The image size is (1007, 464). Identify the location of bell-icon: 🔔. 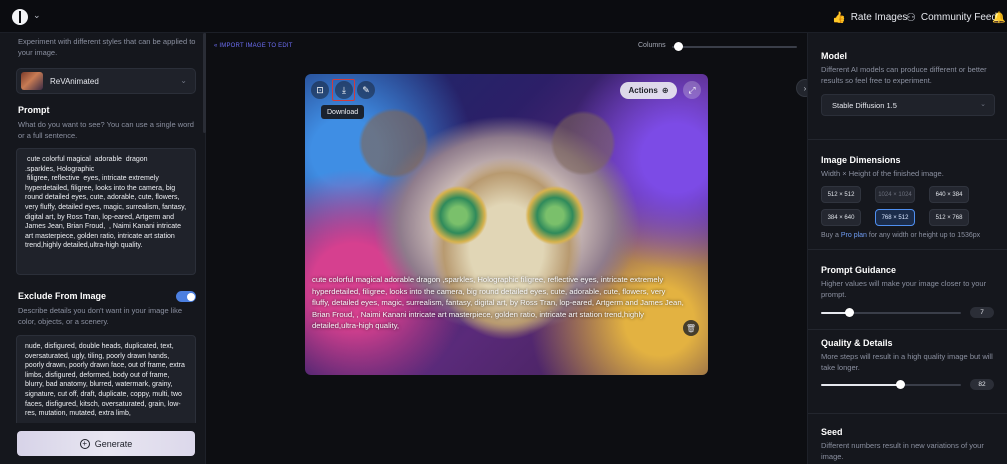
(999, 17).